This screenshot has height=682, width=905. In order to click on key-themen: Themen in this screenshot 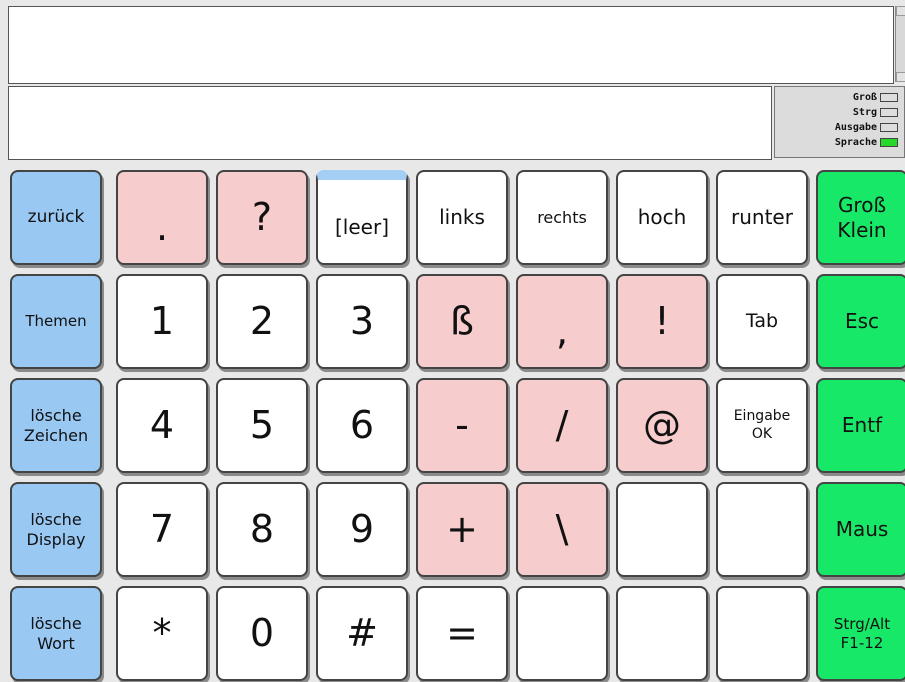, I will do `click(56, 321)`.